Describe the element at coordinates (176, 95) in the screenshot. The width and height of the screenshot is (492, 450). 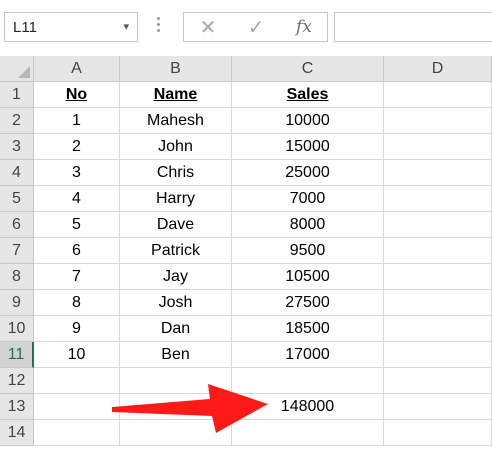
I see `cell-b1: Name` at that location.